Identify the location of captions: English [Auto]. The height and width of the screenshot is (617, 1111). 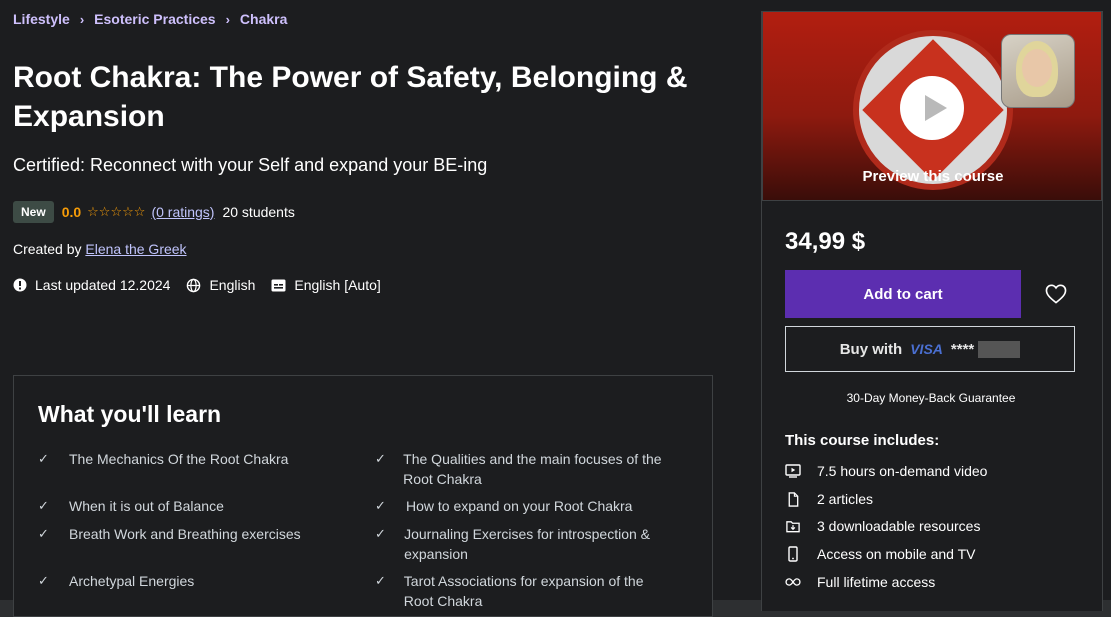
(326, 285).